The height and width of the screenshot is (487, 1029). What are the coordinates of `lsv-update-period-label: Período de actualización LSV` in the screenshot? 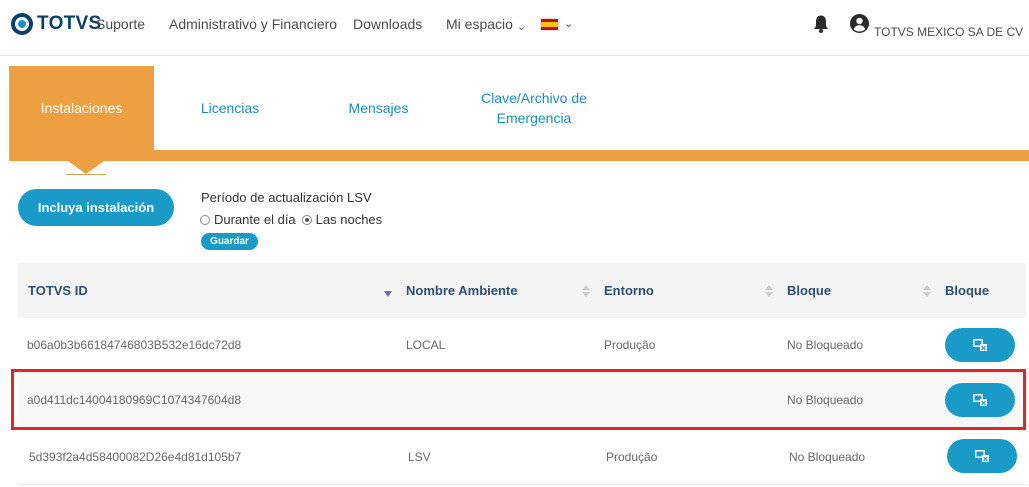 It's located at (286, 197).